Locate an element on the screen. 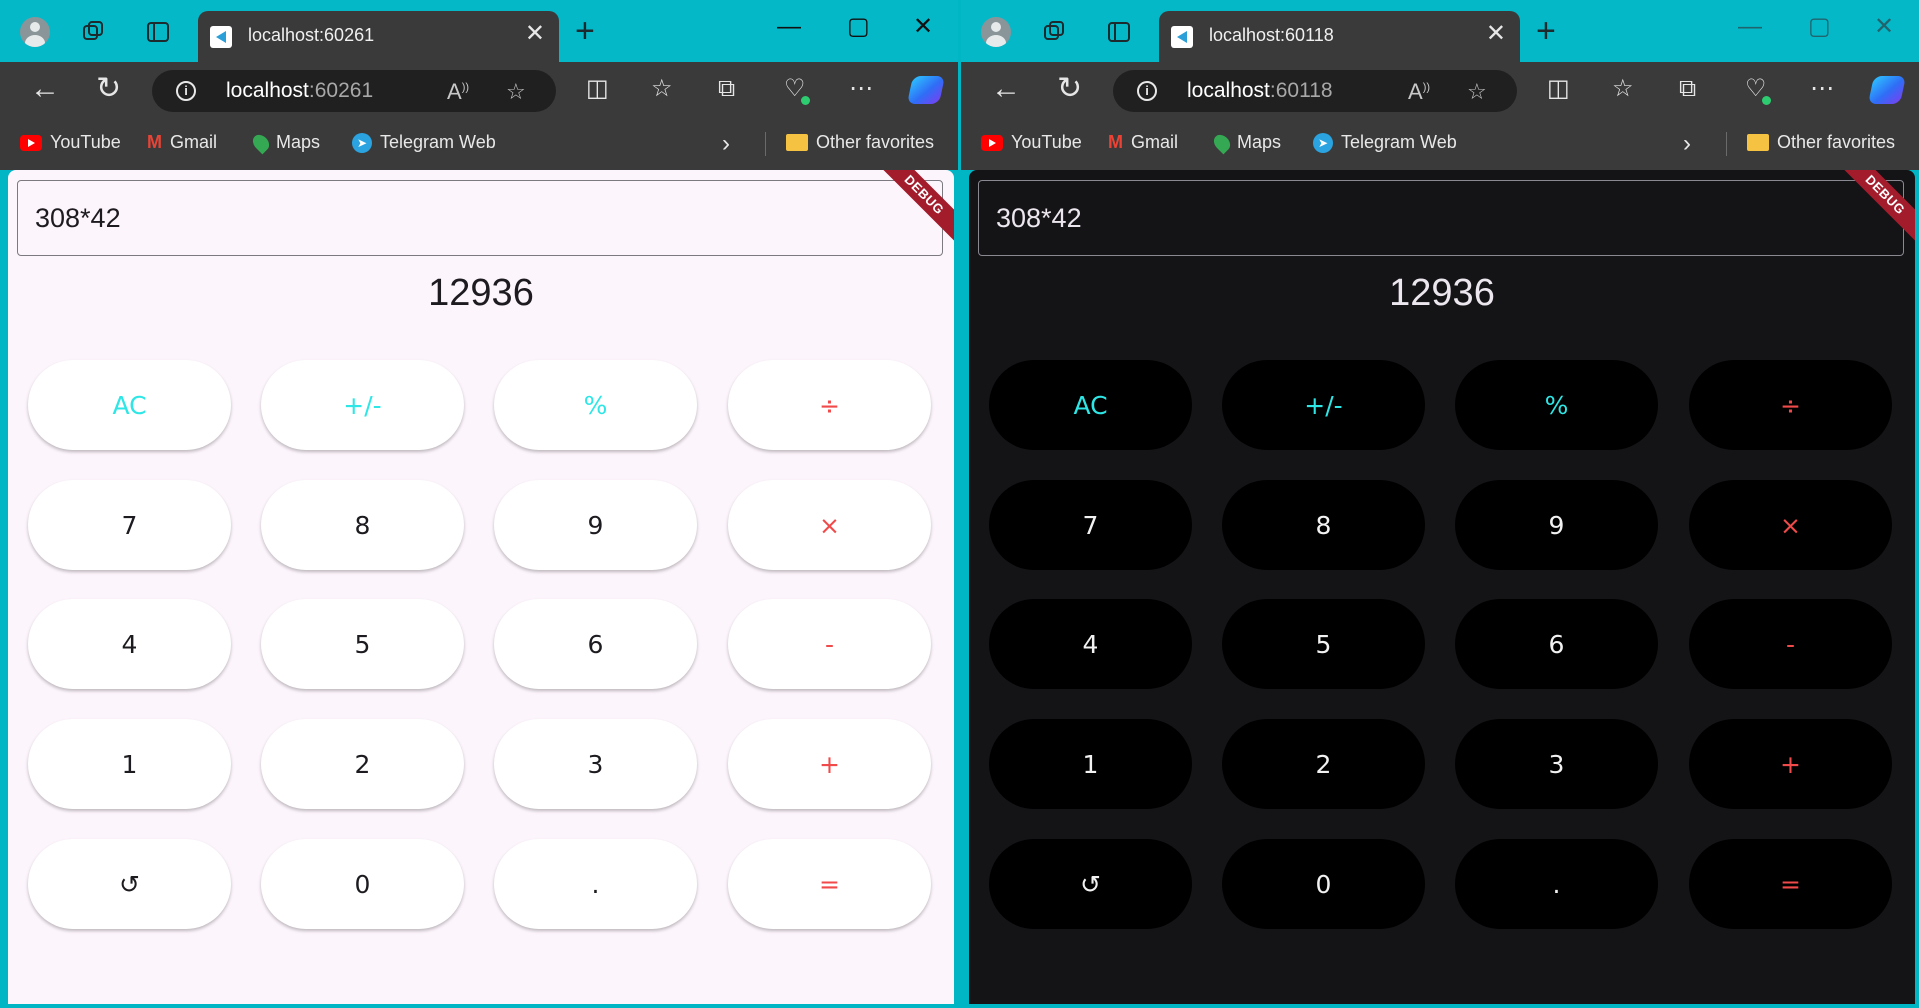 The height and width of the screenshot is (1008, 1919). address-bar: i localhost:60118 A)) ☆ is located at coordinates (1315, 91).